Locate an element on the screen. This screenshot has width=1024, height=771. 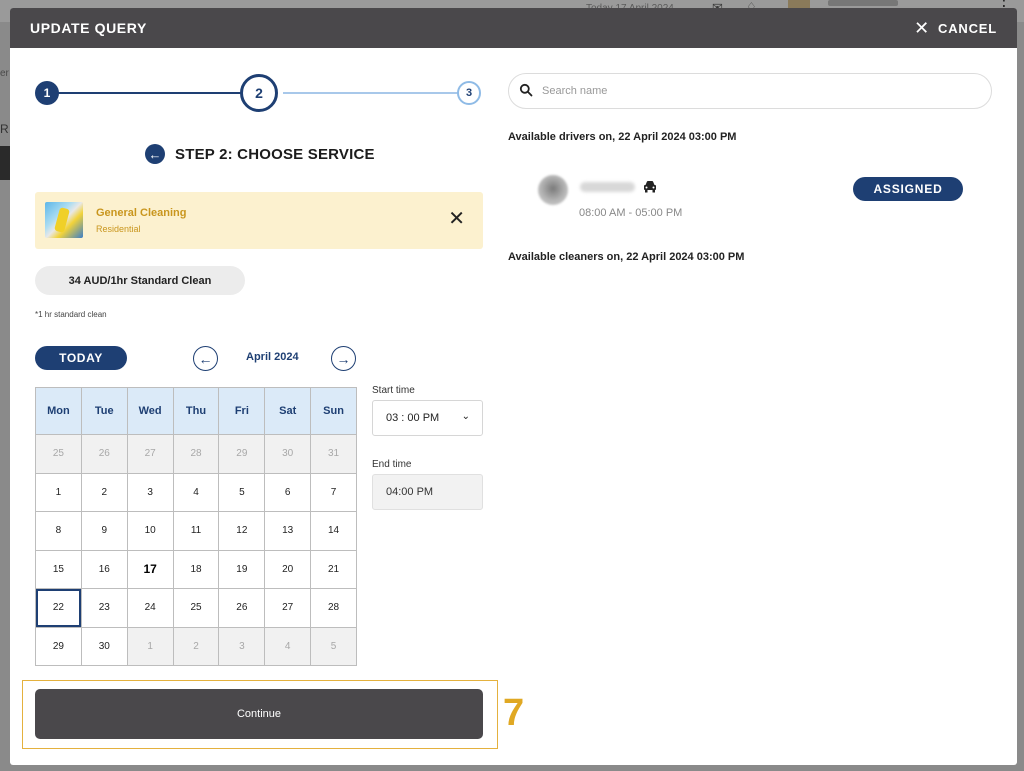
avatar is located at coordinates (553, 190).